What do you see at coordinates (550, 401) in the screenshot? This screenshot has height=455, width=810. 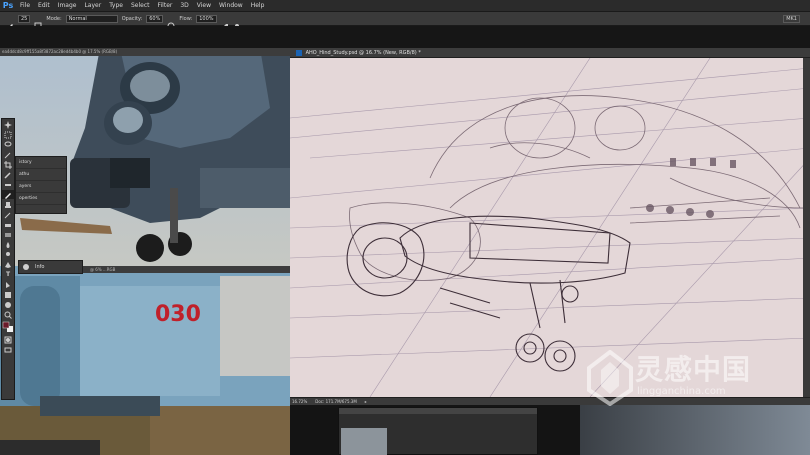 I see `document-status-bar: 16.72% Doc: 171.7M/675.3M ▸` at bounding box center [550, 401].